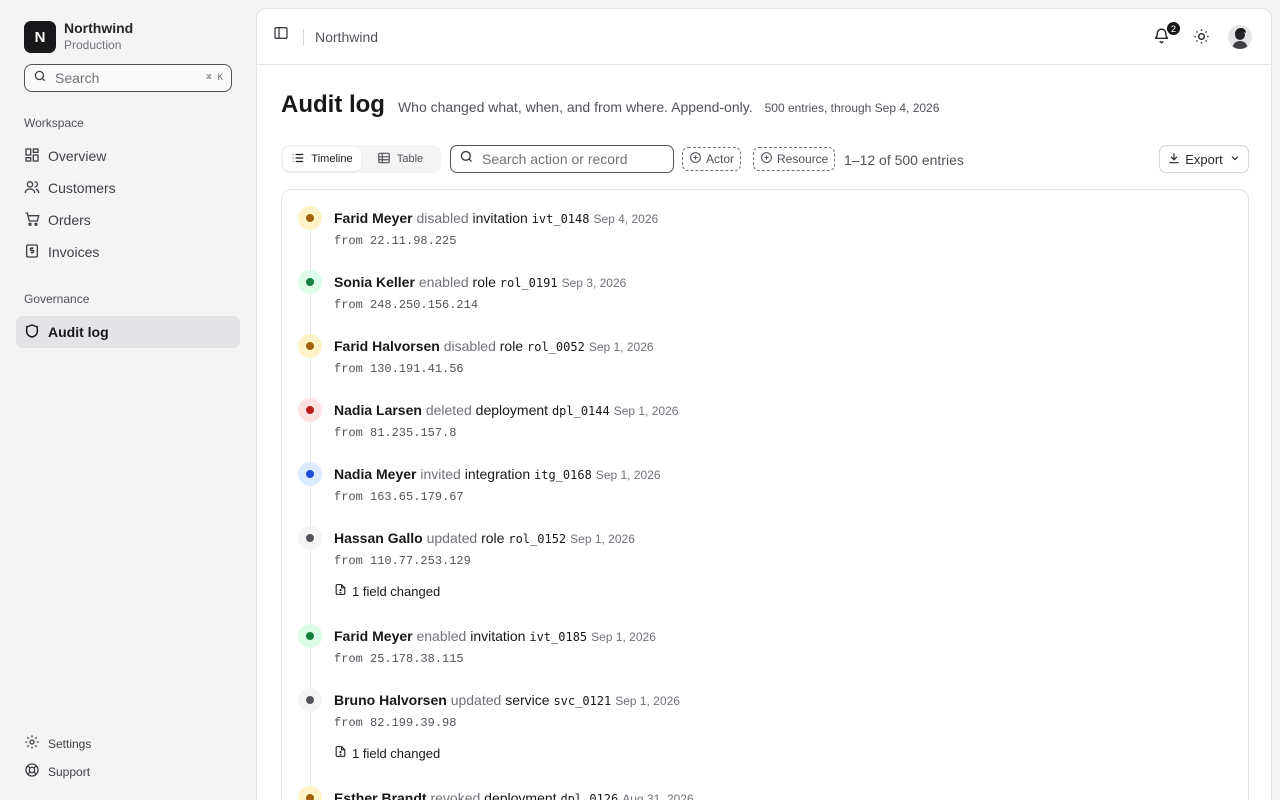 The width and height of the screenshot is (1280, 800). I want to click on entry-timestamp: Sep 1, 2026, so click(647, 701).